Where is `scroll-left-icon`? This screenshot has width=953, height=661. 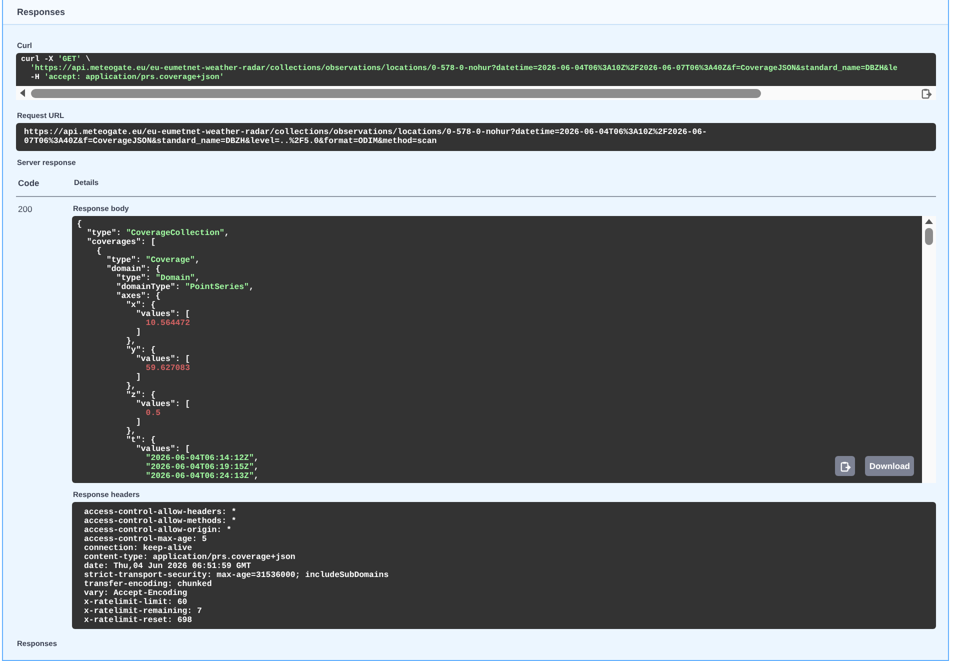
scroll-left-icon is located at coordinates (22, 93).